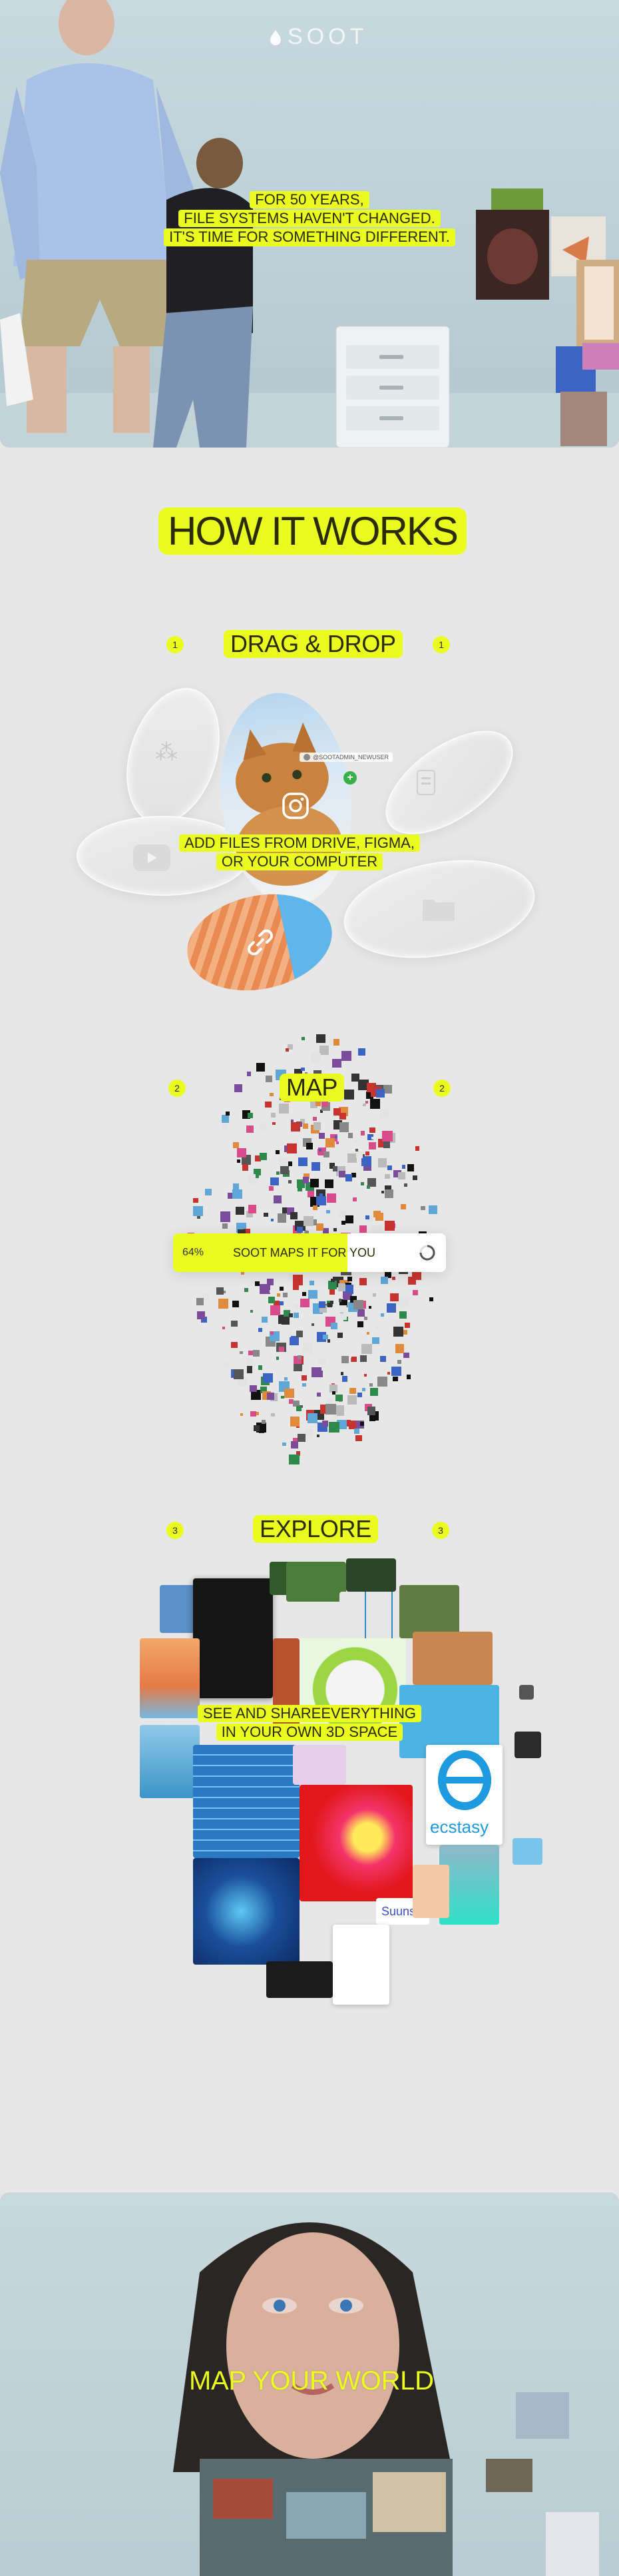 The height and width of the screenshot is (2576, 619). Describe the element at coordinates (383, 1615) in the screenshot. I see `collage-tile-boxes` at that location.